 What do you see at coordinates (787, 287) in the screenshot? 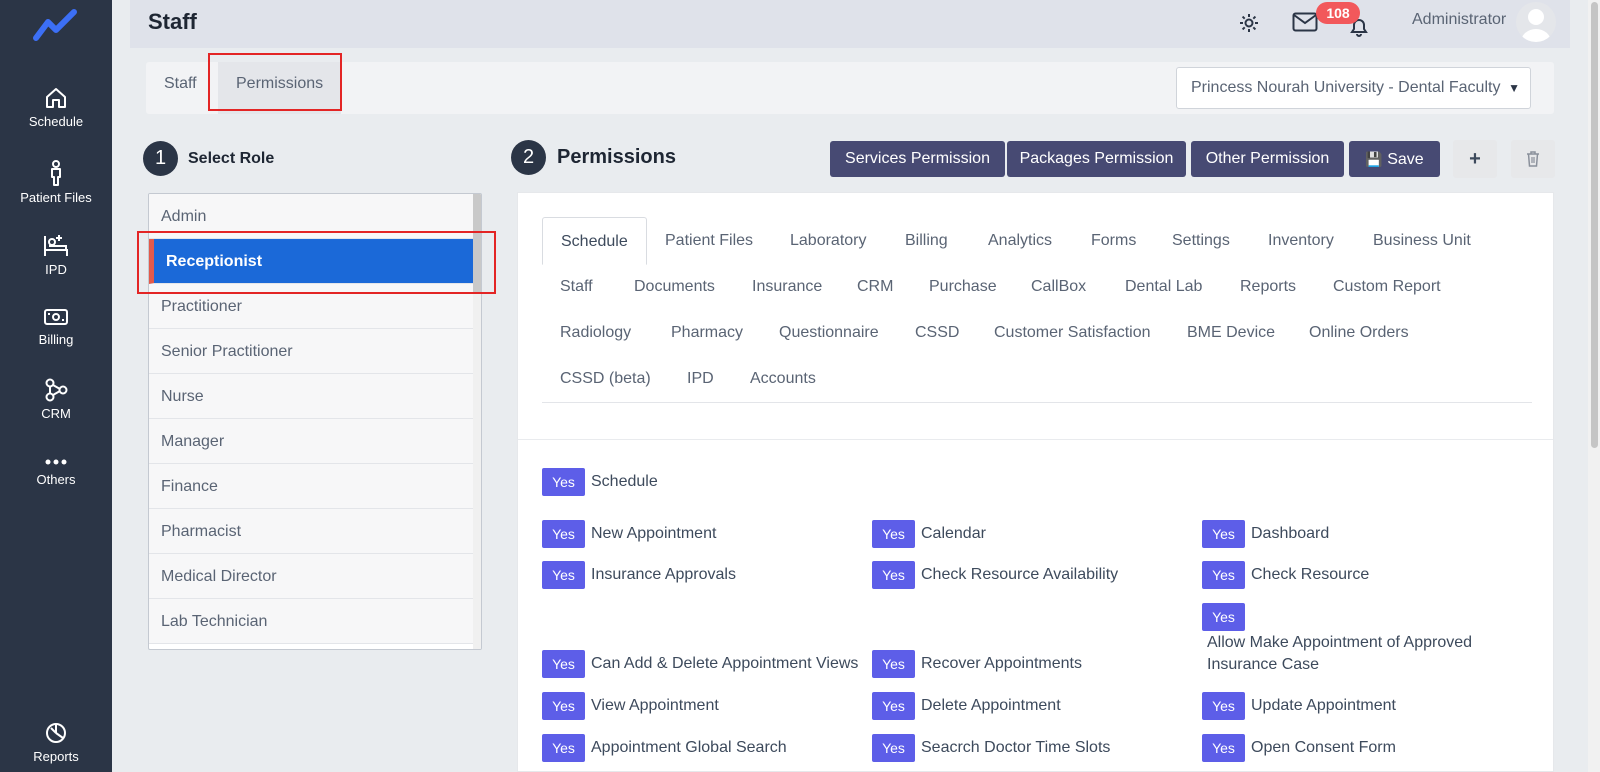
I see `tab-insurance: Insurance` at bounding box center [787, 287].